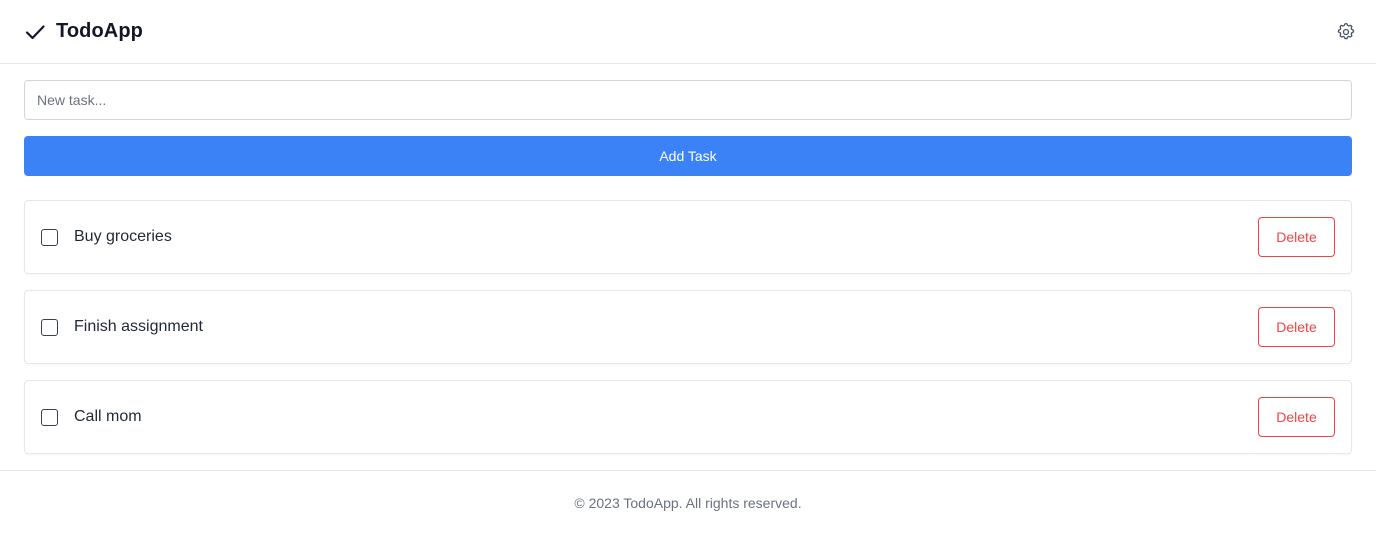 The width and height of the screenshot is (1376, 534). I want to click on new-task-input, so click(688, 100).